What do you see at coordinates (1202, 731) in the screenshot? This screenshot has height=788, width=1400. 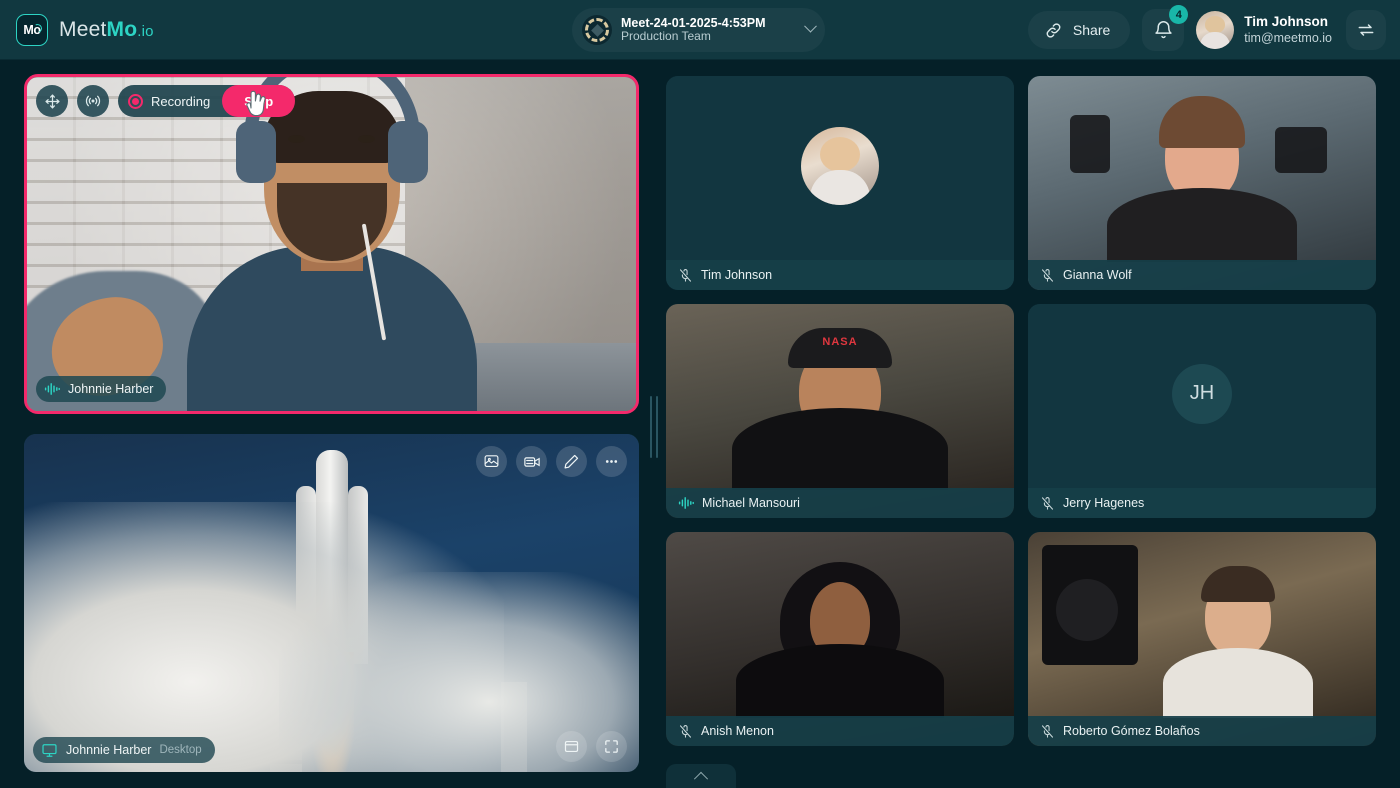 I see `participant-footer: Roberto Gómez Bolaños` at bounding box center [1202, 731].